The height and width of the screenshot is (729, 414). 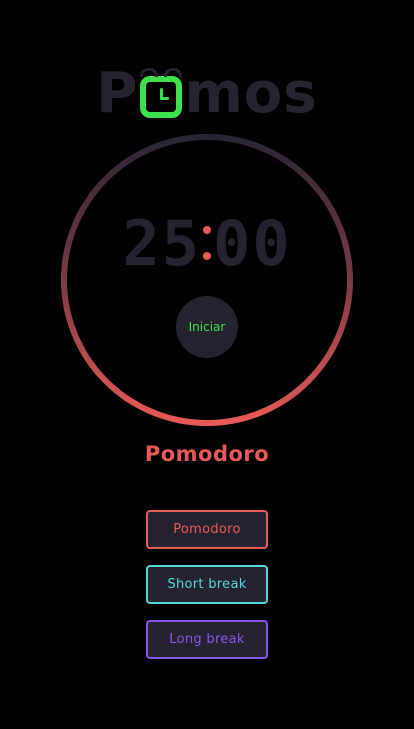 I want to click on app-logo: P mos, so click(x=207, y=92).